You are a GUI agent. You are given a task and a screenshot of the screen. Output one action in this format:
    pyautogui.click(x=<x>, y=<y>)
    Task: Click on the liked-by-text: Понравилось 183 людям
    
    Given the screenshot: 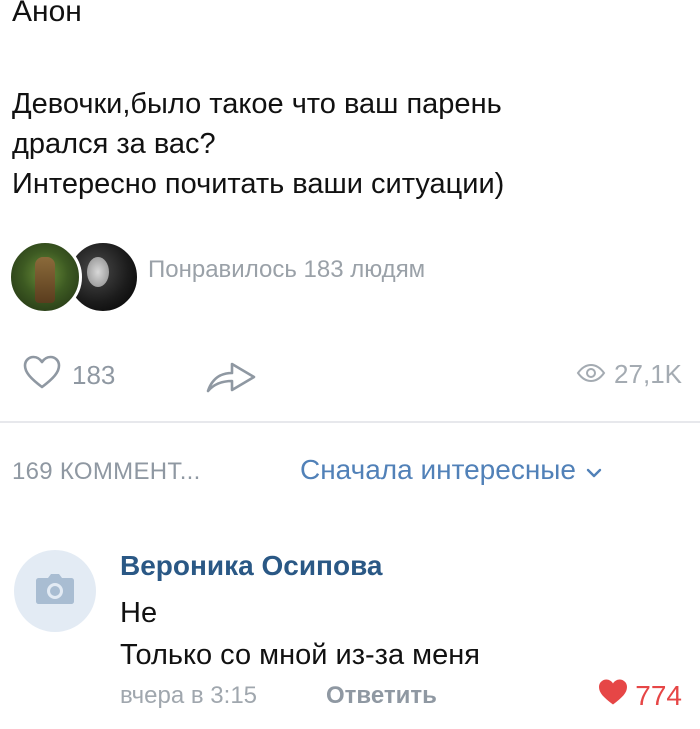 What is the action you would take?
    pyautogui.click(x=286, y=270)
    